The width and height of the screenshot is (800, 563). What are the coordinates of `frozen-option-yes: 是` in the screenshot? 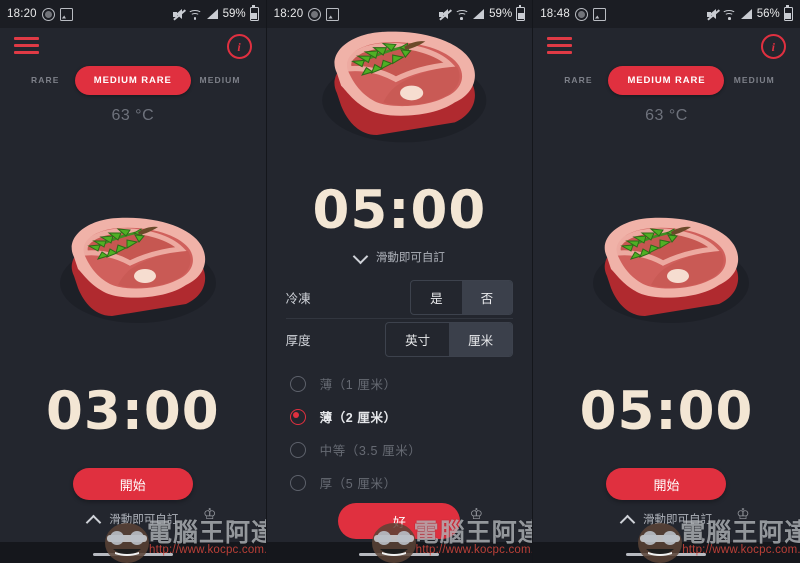 It's located at (436, 297).